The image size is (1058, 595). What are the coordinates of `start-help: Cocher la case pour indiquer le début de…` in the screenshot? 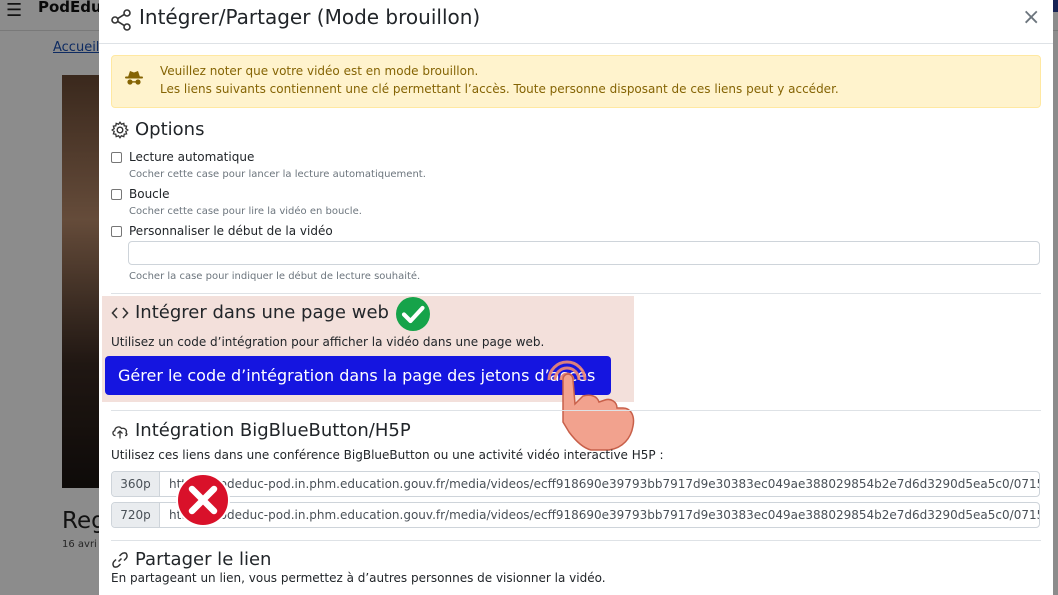 It's located at (275, 276).